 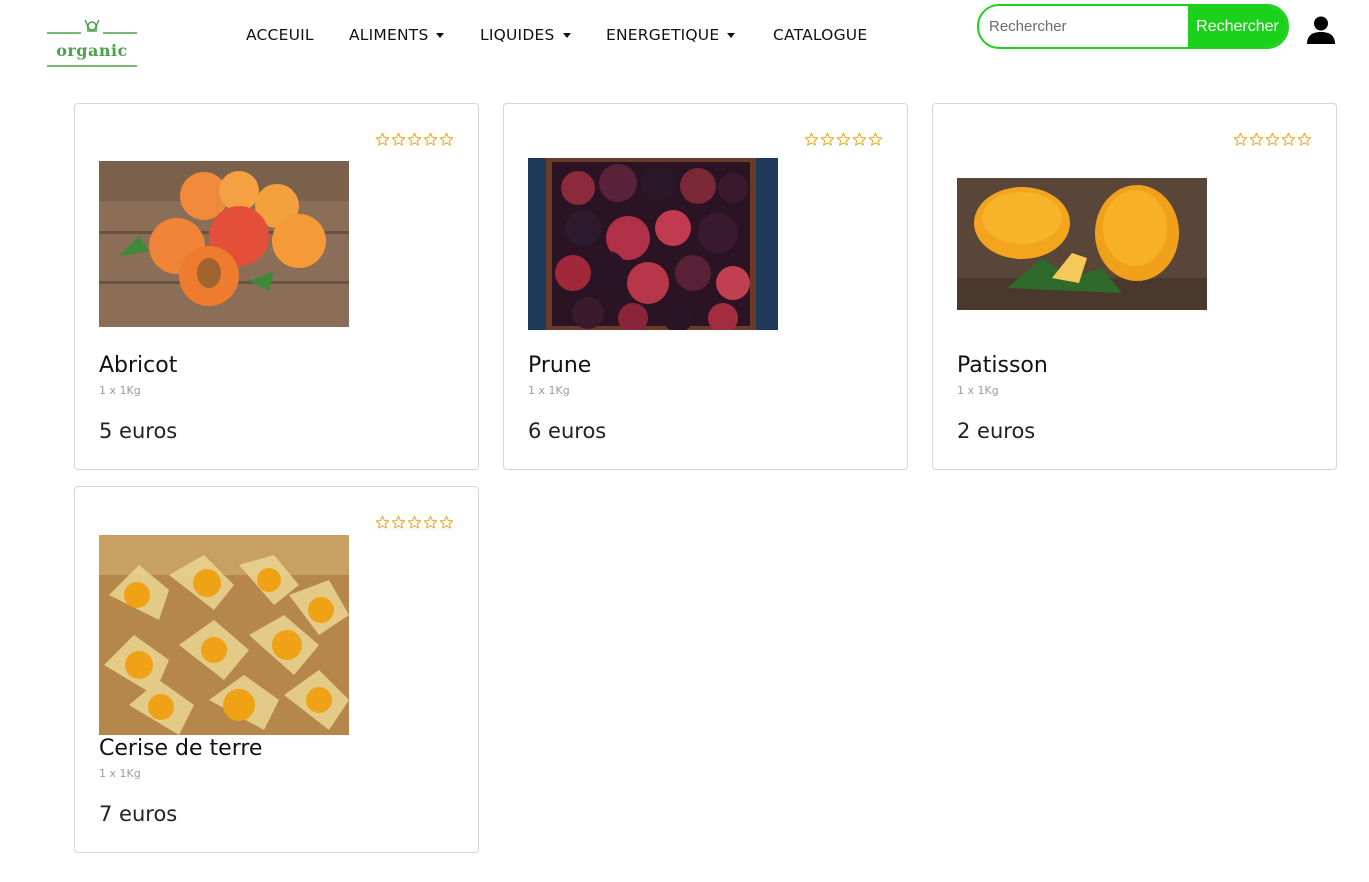 I want to click on nav-label: CATALOGUE, so click(x=820, y=35).